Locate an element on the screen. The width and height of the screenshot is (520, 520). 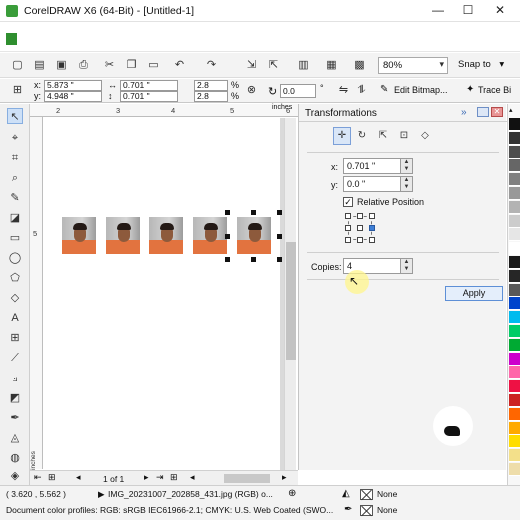
close-button: ✕ is located at coordinates (500, 10).